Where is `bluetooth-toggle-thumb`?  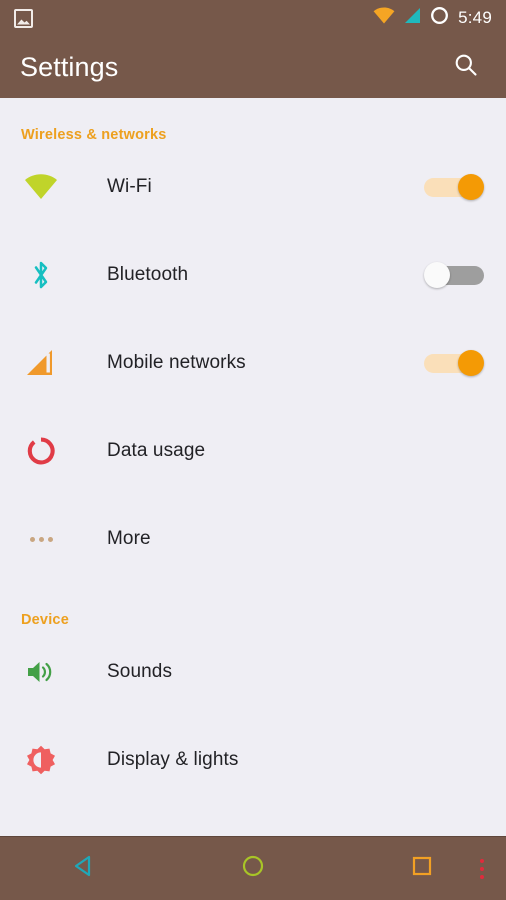 bluetooth-toggle-thumb is located at coordinates (437, 275).